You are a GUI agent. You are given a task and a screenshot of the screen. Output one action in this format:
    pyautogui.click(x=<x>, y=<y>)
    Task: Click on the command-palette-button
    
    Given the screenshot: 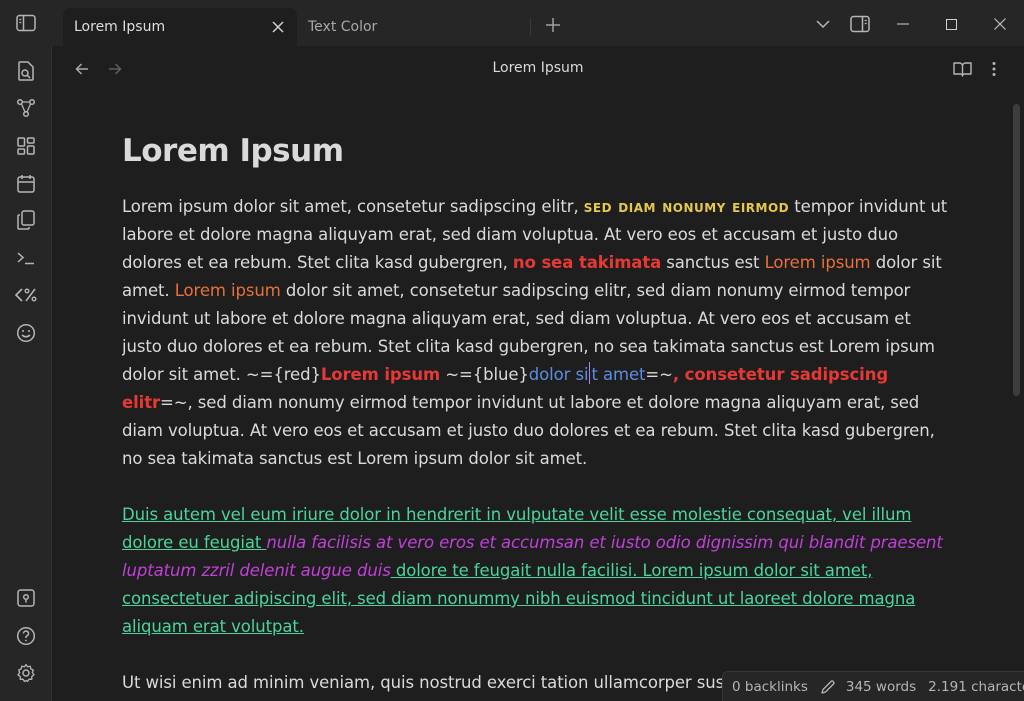 What is the action you would take?
    pyautogui.click(x=26, y=258)
    